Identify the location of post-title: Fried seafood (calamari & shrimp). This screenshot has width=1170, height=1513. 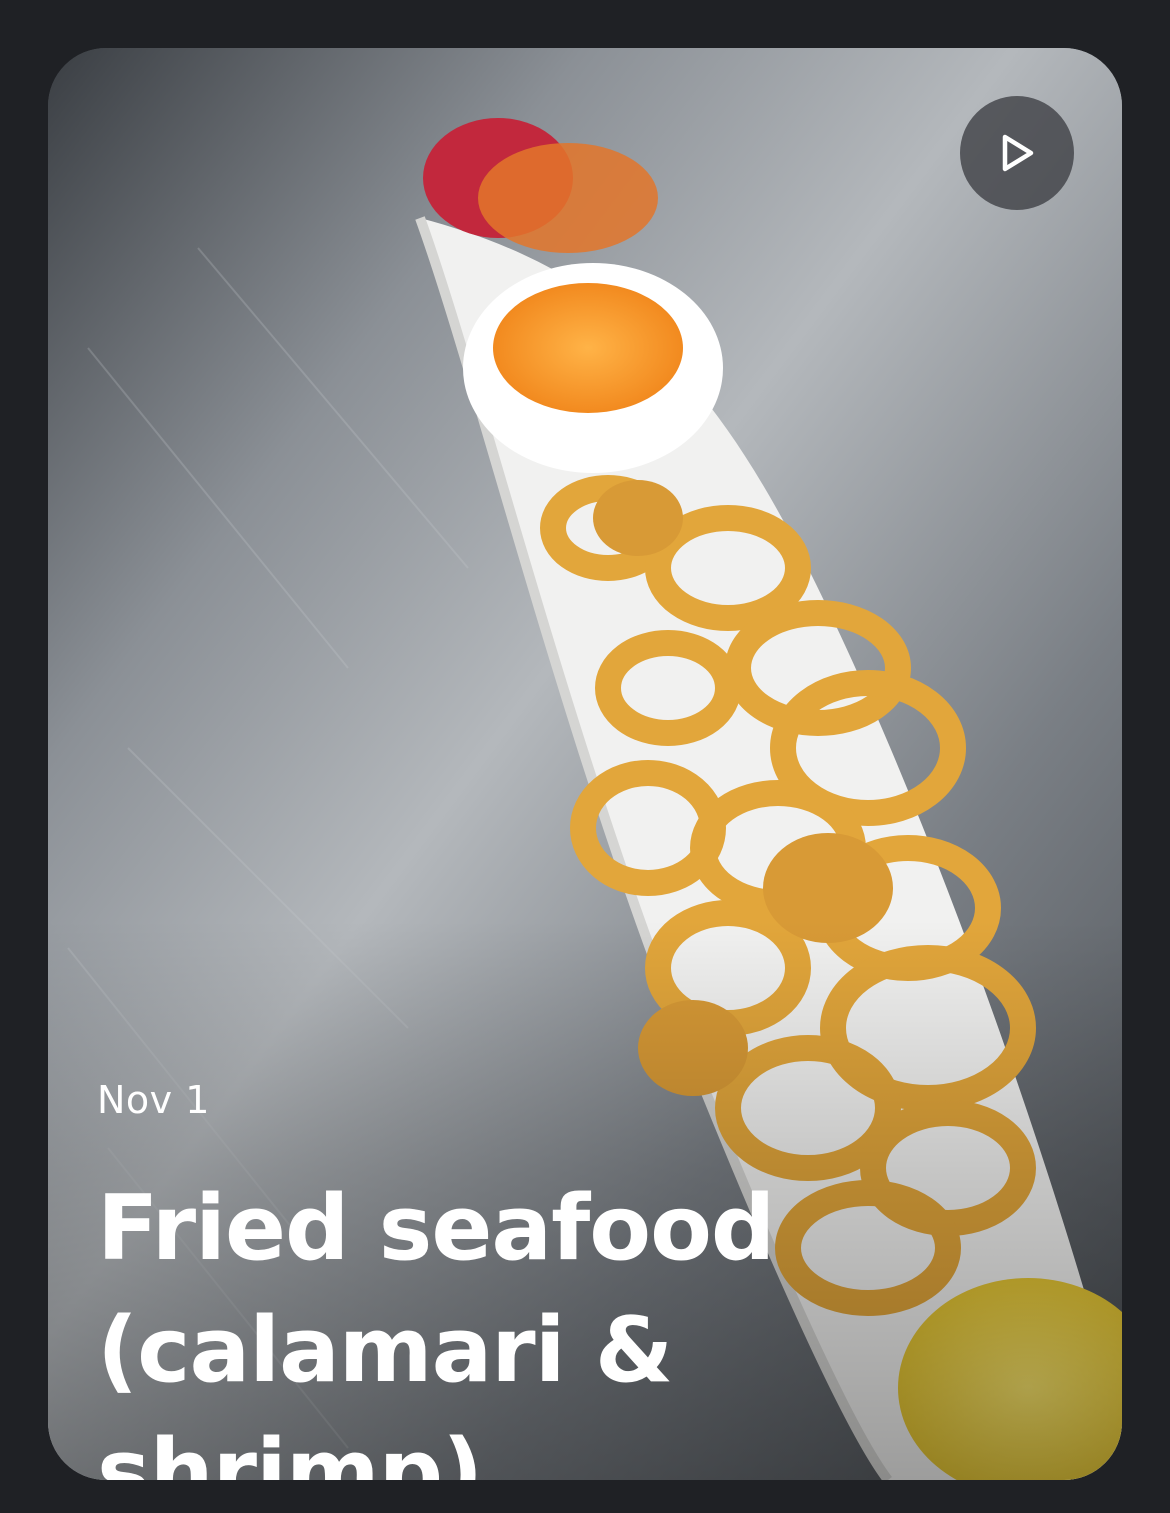
(436, 1328).